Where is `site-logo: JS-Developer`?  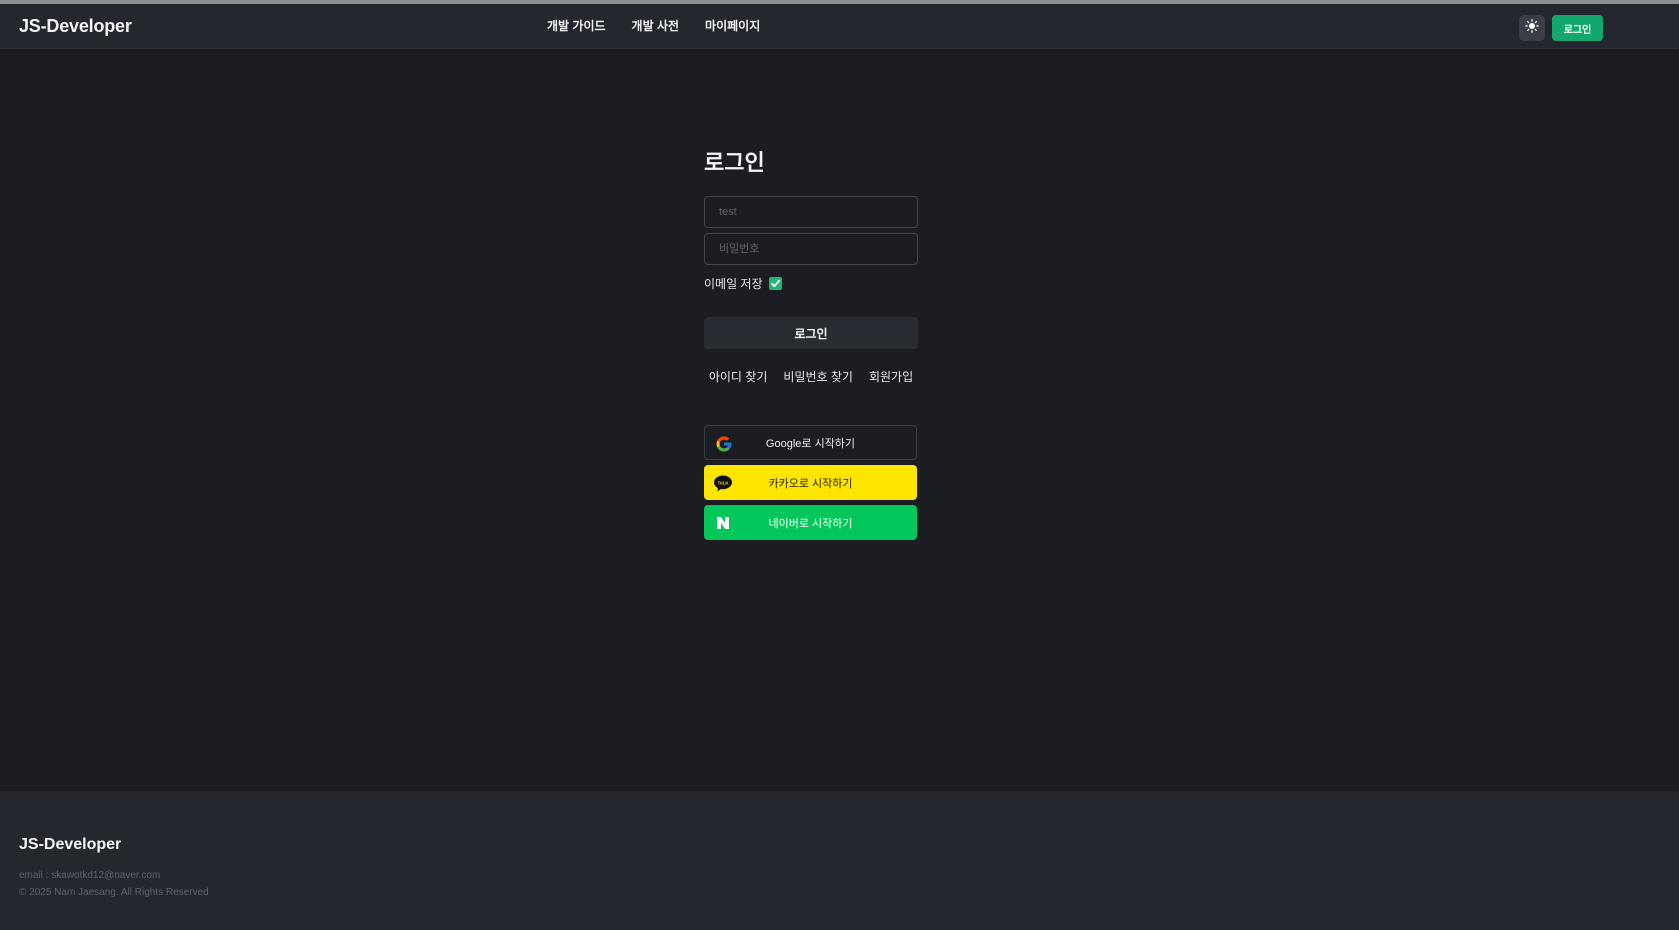 site-logo: JS-Developer is located at coordinates (75, 26).